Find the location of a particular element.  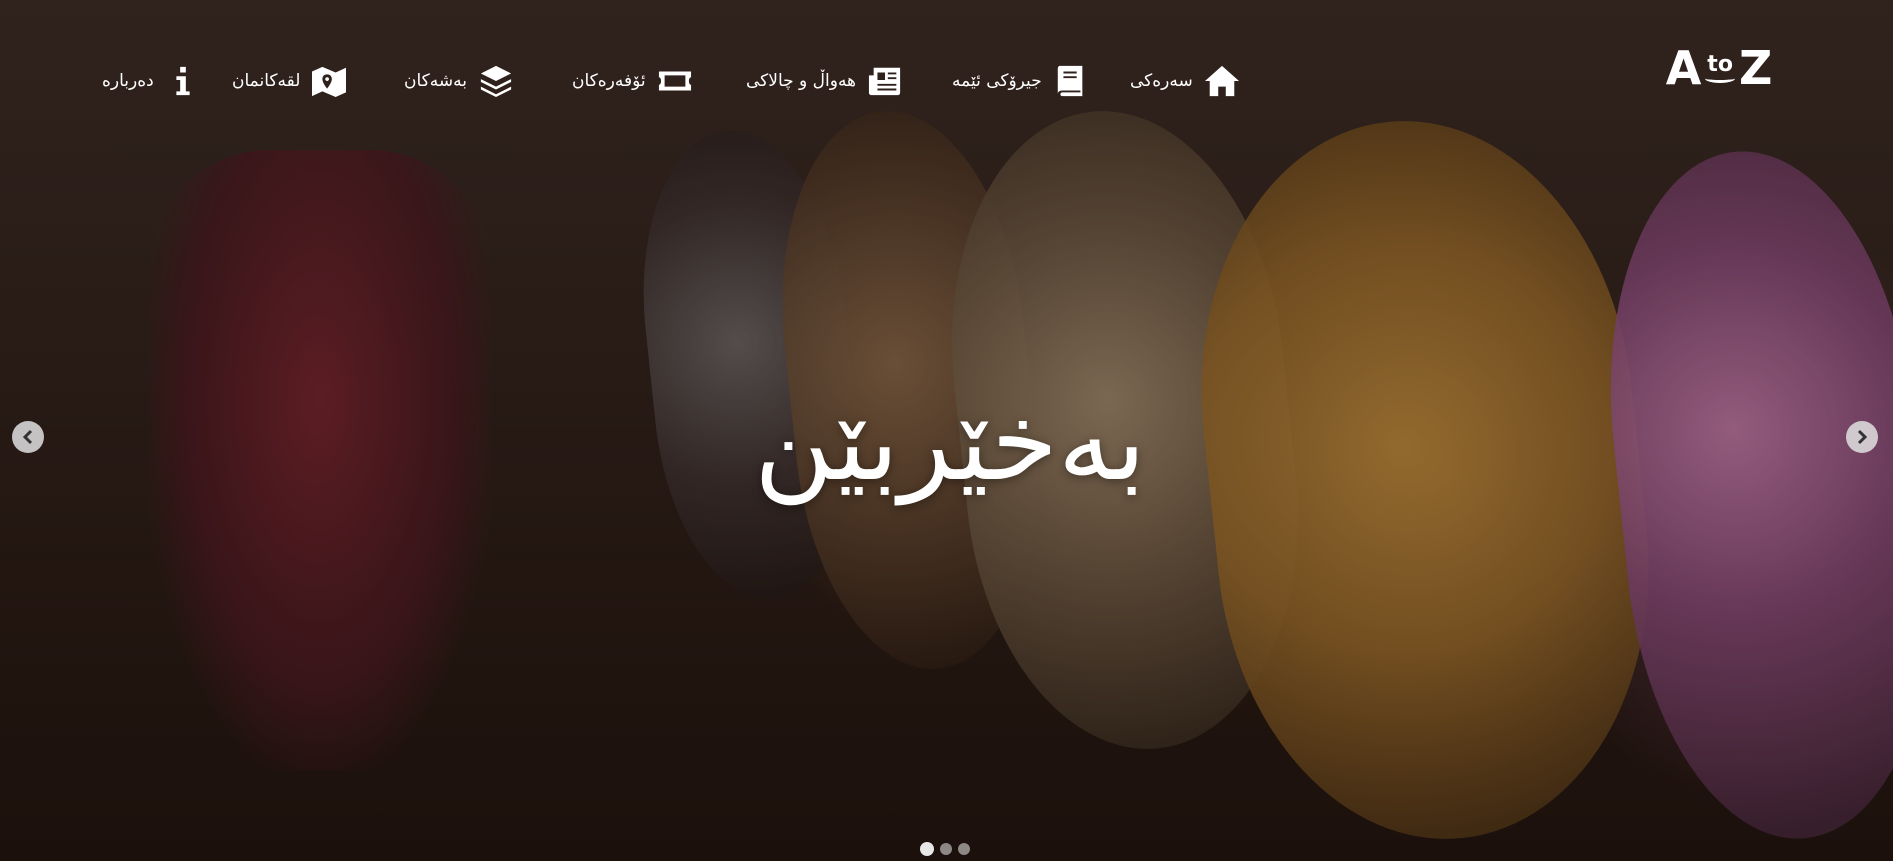

brand-logo: A to Z is located at coordinates (1719, 68).